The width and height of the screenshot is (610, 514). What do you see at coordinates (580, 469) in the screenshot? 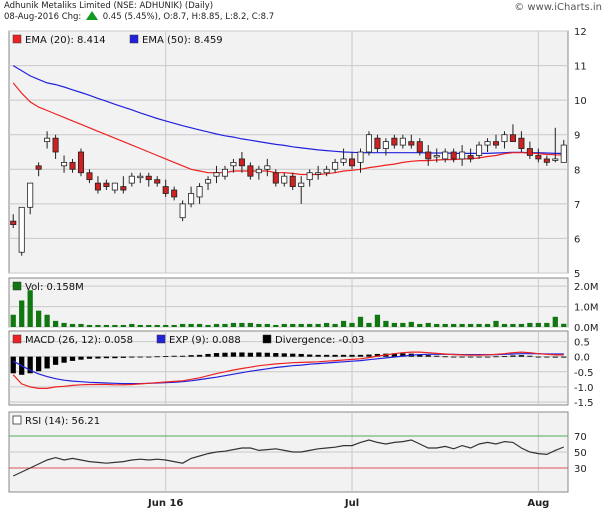
I see `rsi-y-tick-2: 30` at bounding box center [580, 469].